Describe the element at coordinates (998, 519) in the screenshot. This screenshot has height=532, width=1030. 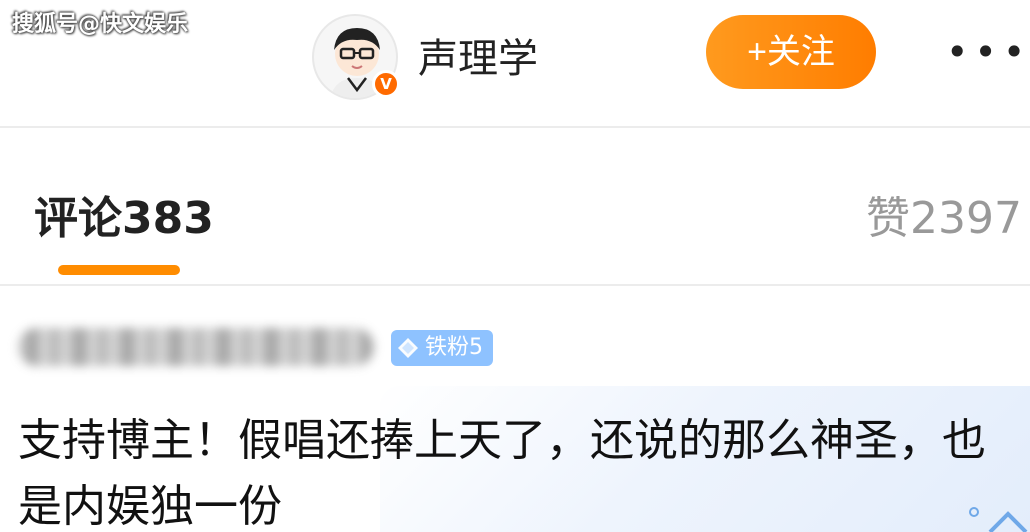
I see `decorative-corner-icon` at that location.